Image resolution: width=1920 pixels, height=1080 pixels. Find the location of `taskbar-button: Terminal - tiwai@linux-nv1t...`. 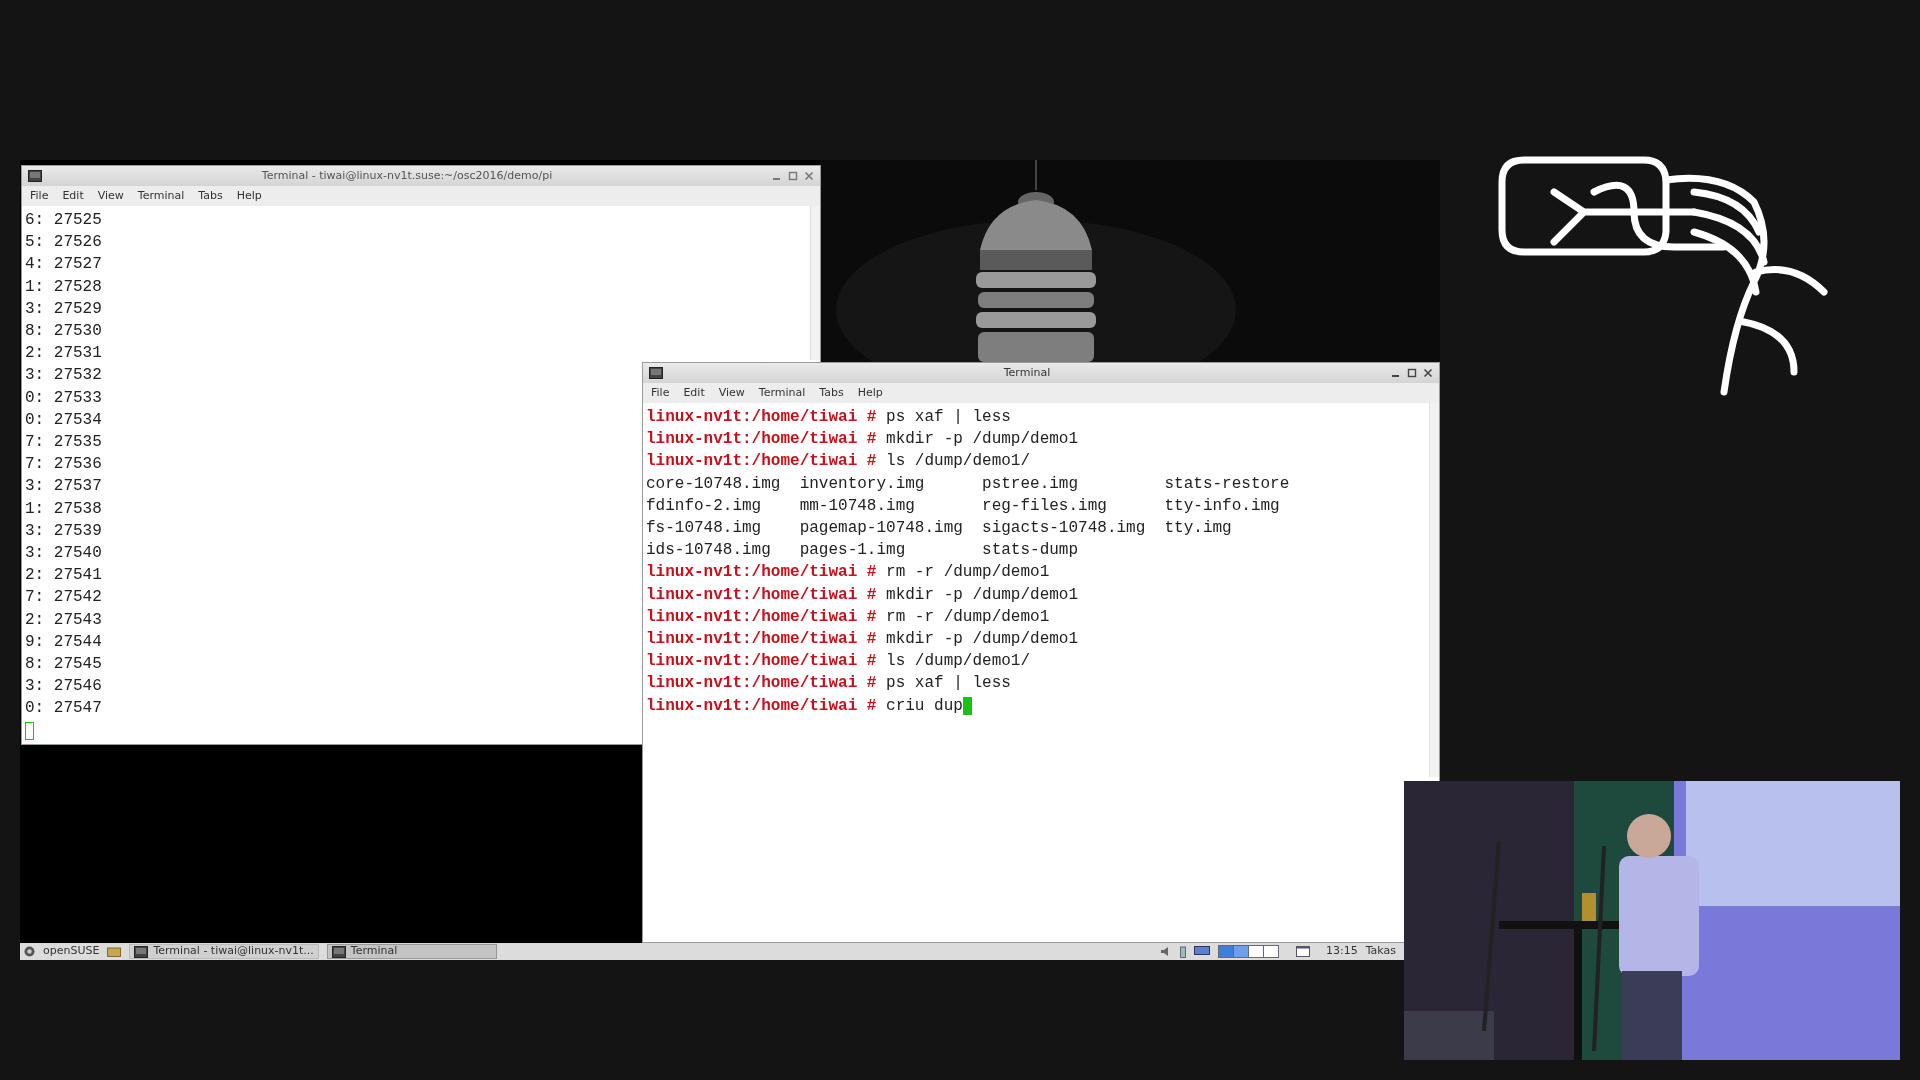

taskbar-button: Terminal - tiwai@linux-nv1t... is located at coordinates (224, 951).